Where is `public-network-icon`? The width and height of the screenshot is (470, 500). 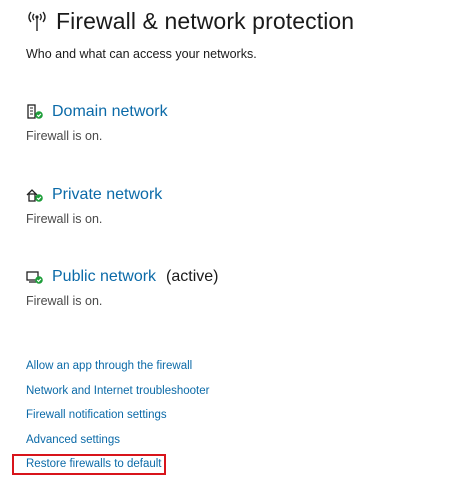 public-network-icon is located at coordinates (34, 277).